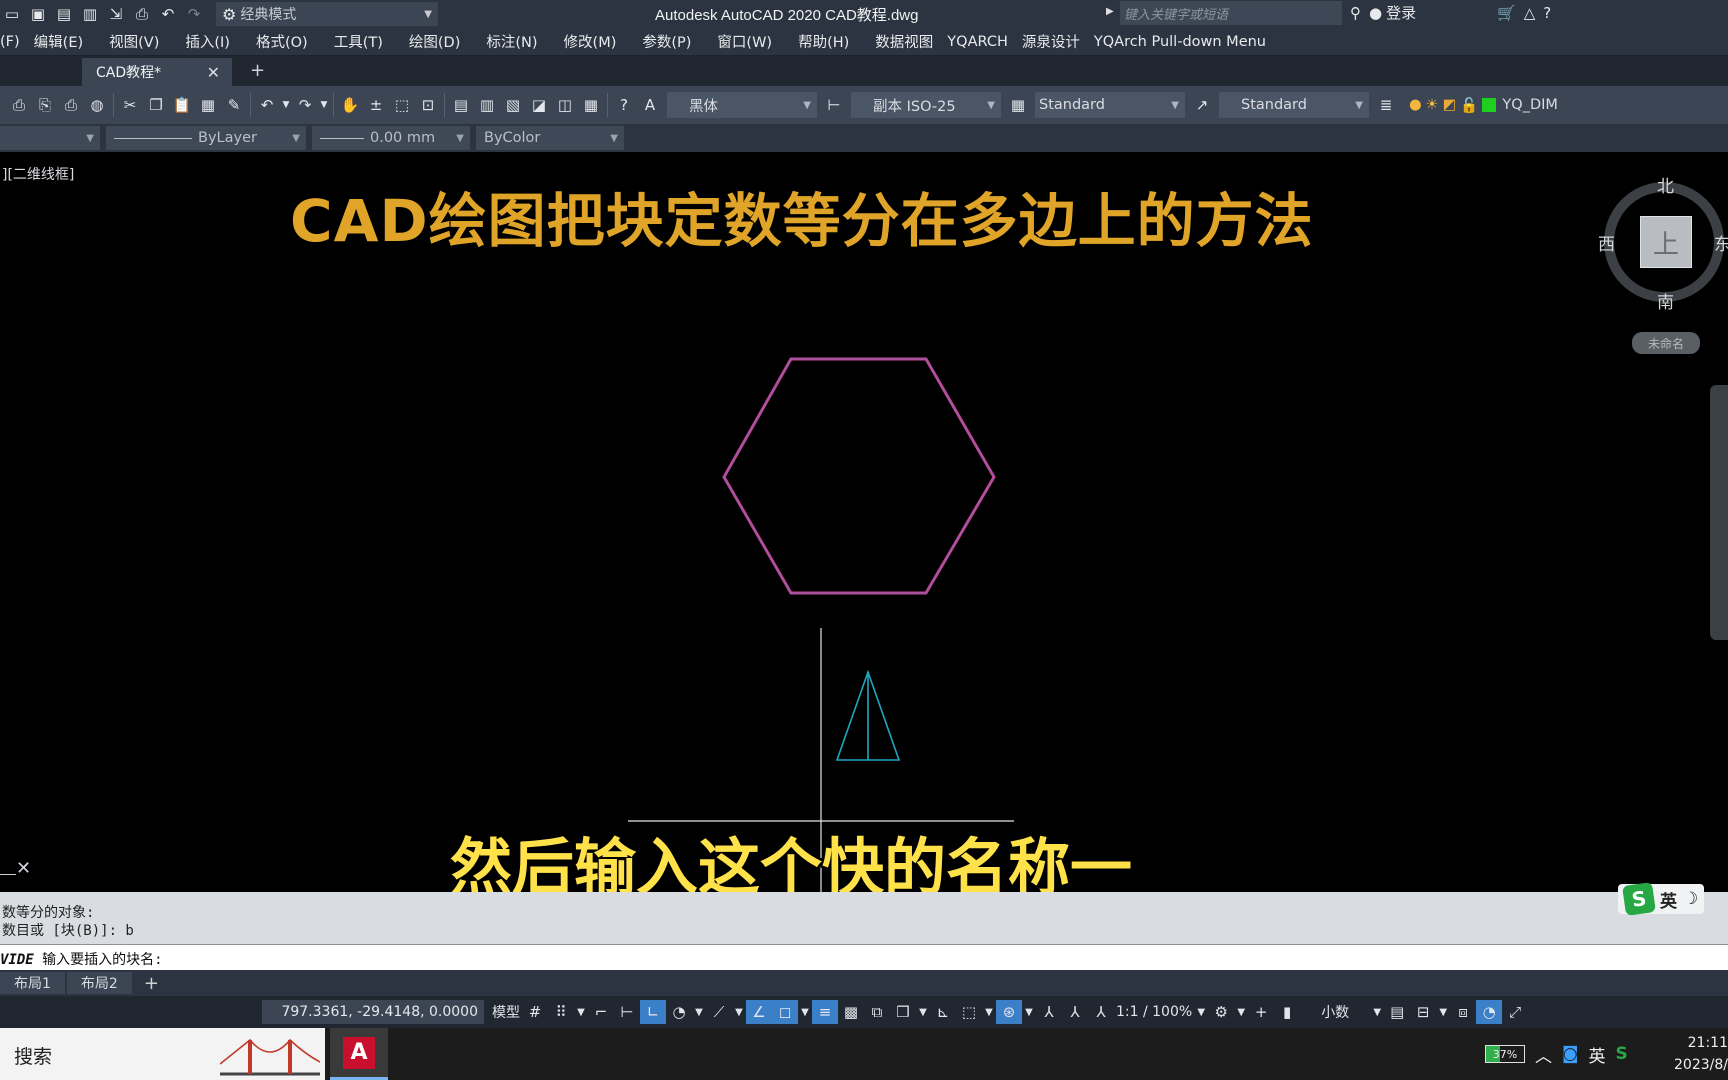 This screenshot has width=1728, height=1080. What do you see at coordinates (402, 105) in the screenshot?
I see `zoom-window-icon: ⬚` at bounding box center [402, 105].